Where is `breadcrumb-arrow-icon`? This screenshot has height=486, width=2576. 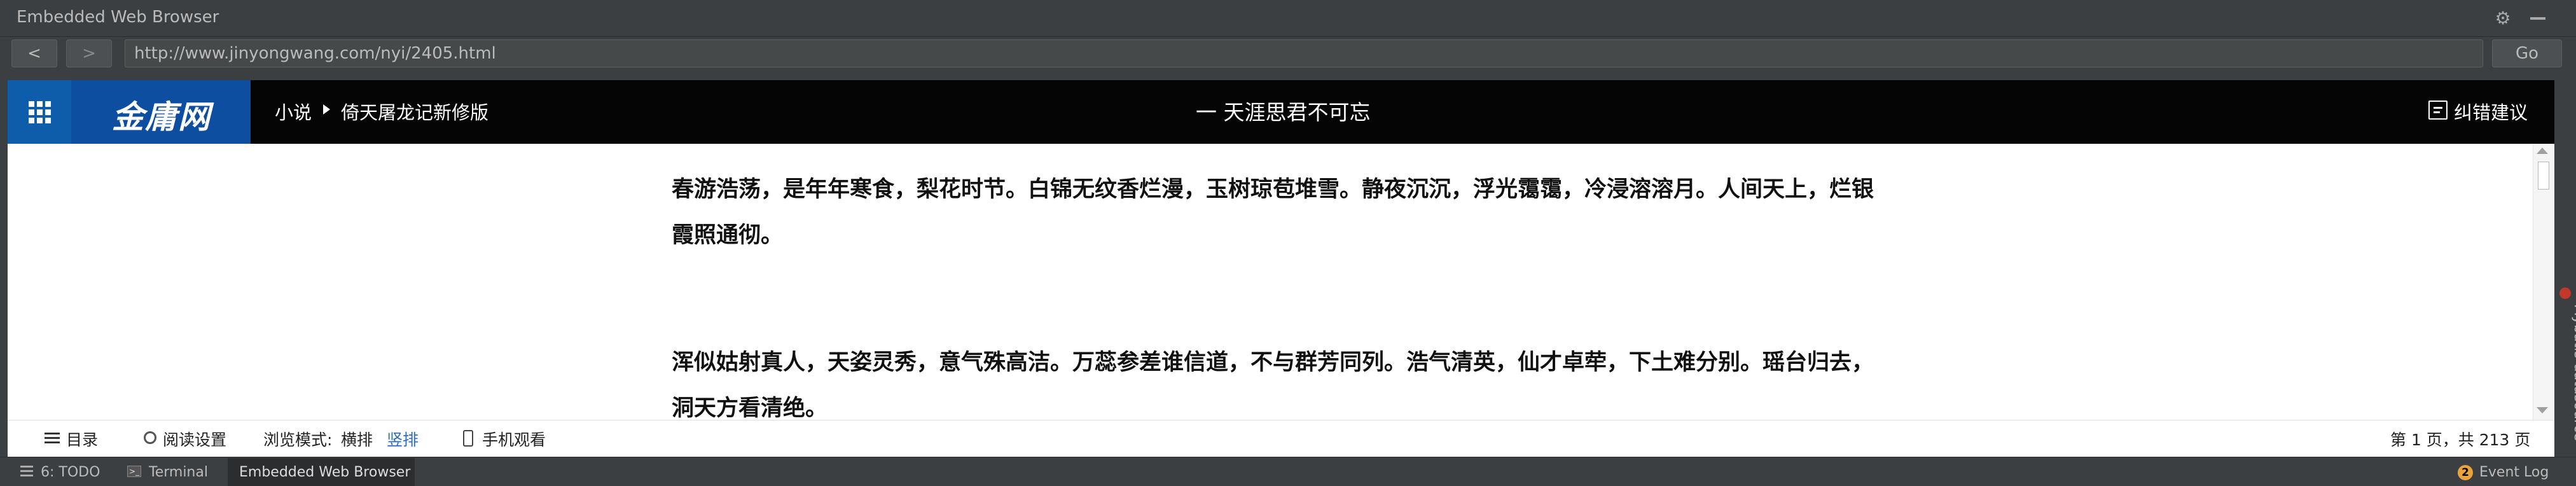
breadcrumb-arrow-icon is located at coordinates (326, 109).